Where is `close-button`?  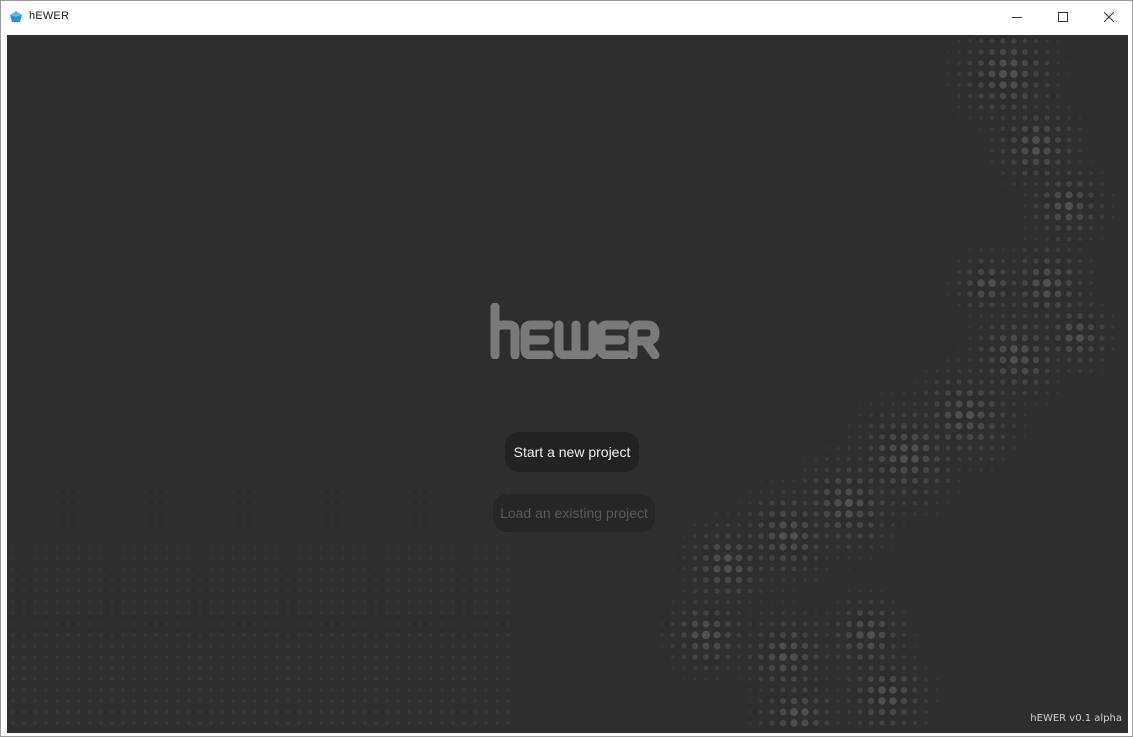 close-button is located at coordinates (1109, 17).